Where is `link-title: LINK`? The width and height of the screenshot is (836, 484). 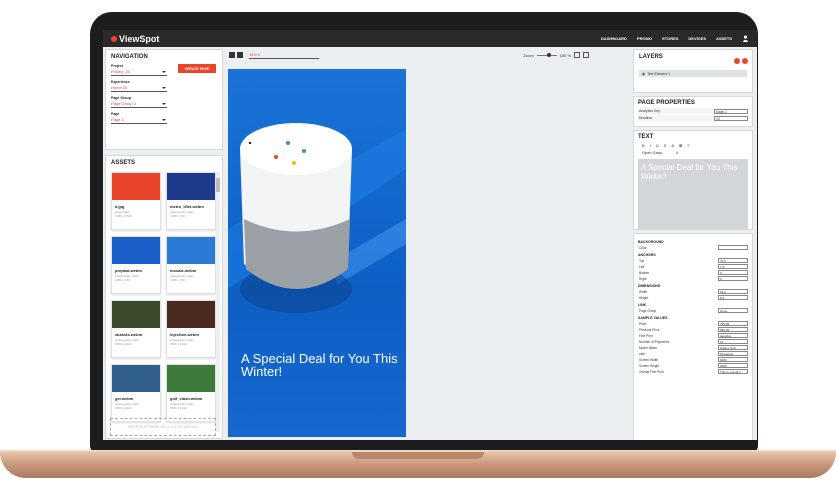
link-title: LINK is located at coordinates (642, 305).